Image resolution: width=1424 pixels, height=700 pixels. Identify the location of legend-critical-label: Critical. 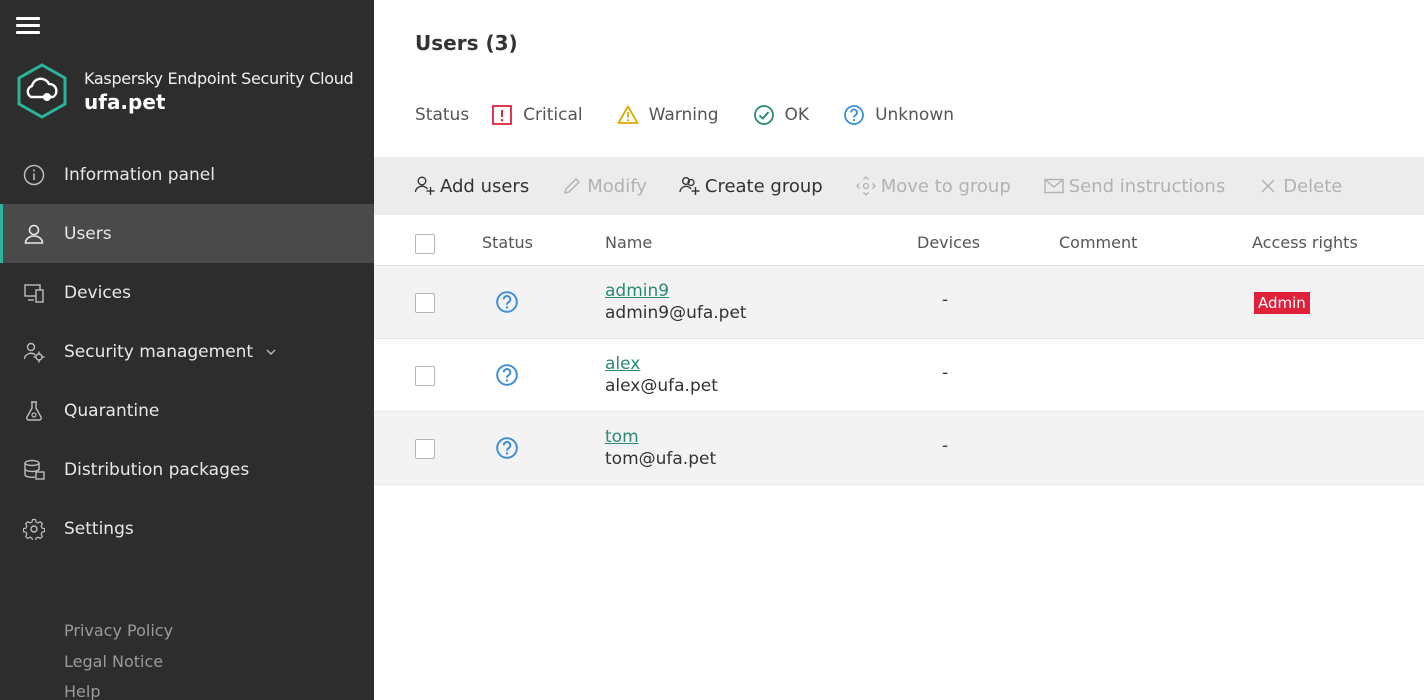
(553, 115).